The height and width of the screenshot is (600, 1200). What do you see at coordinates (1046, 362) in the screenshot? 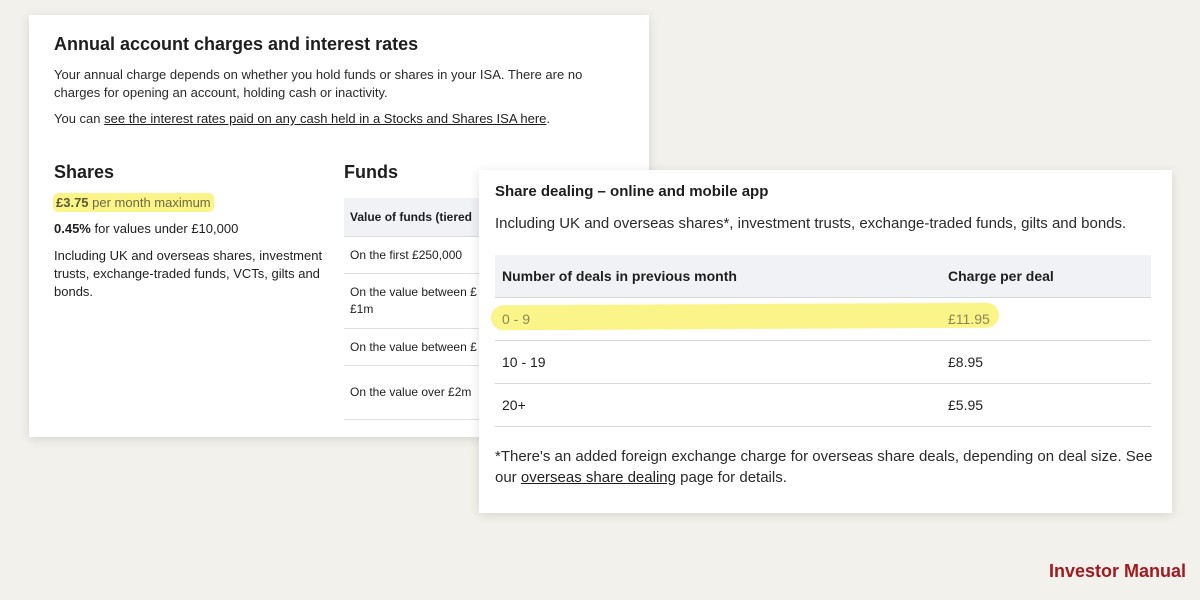
I see `charge-cell: £8.95` at bounding box center [1046, 362].